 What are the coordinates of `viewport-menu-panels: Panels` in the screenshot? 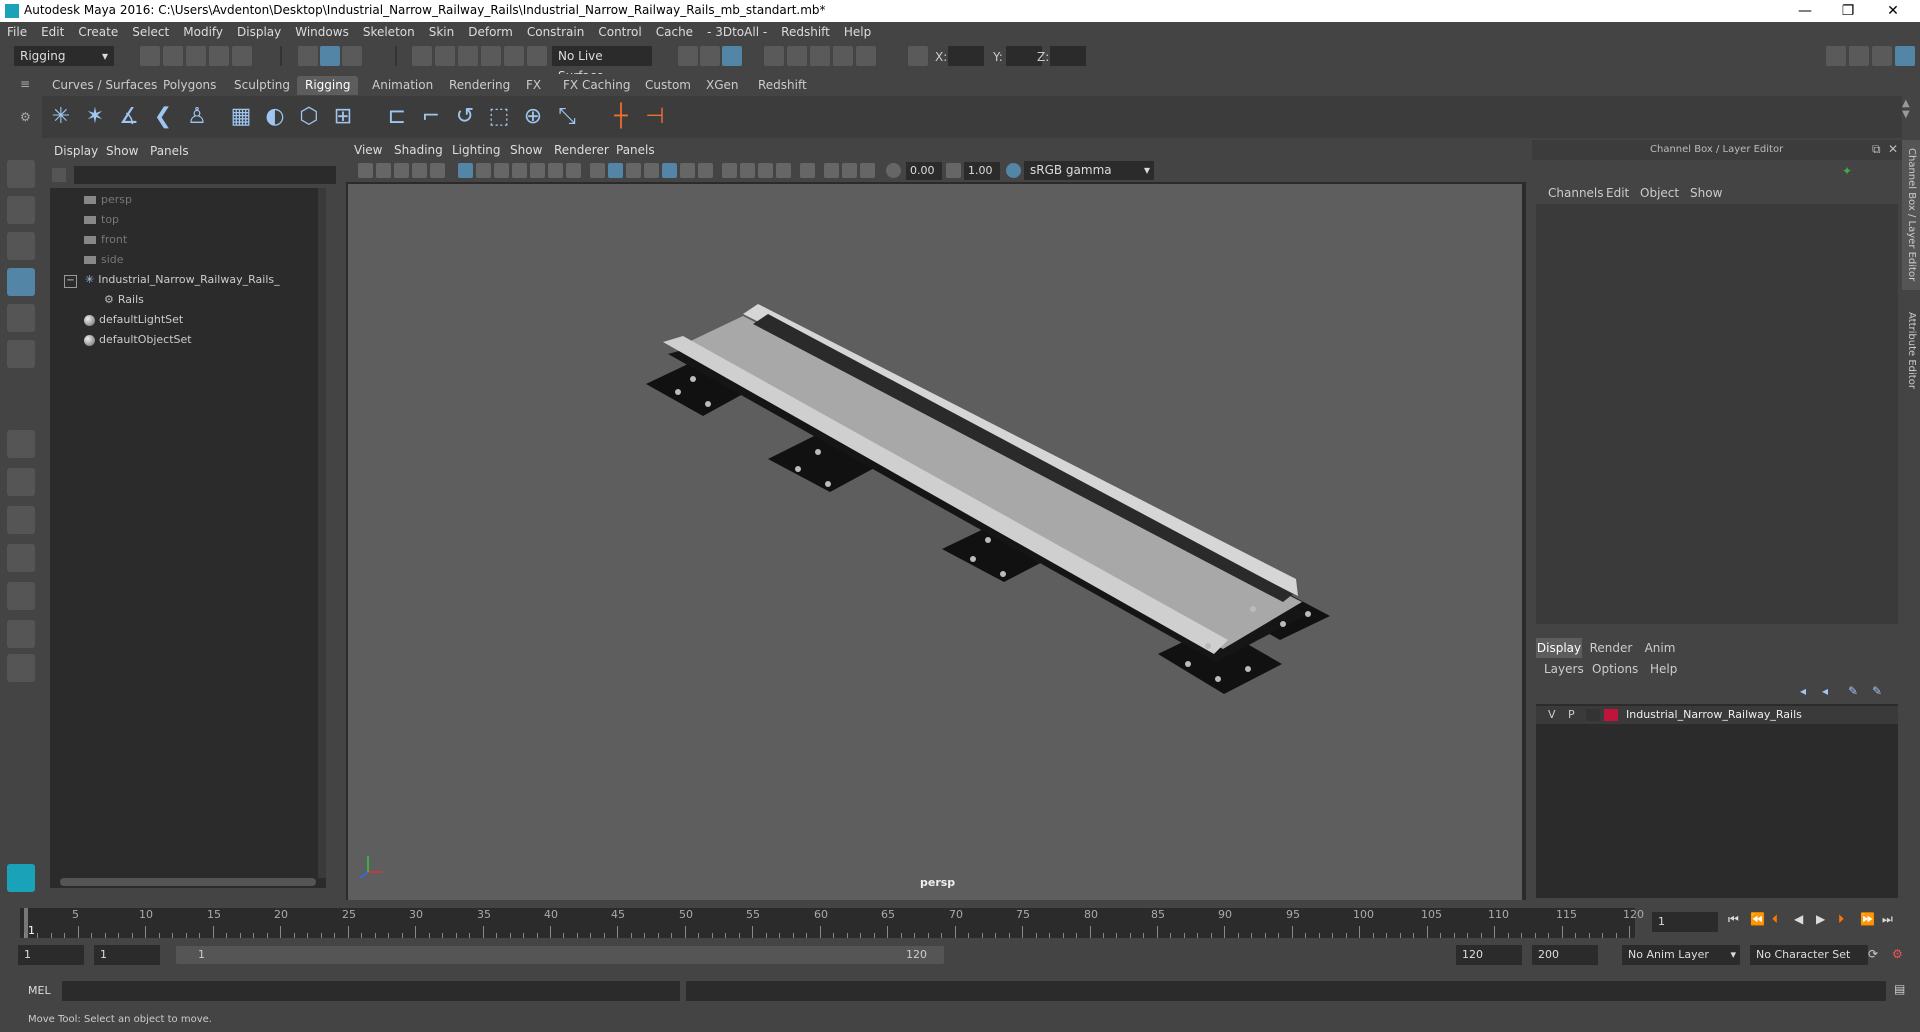 It's located at (635, 150).